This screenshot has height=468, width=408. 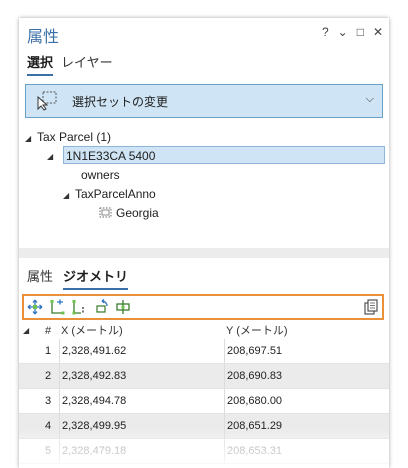 What do you see at coordinates (305, 451) in the screenshot?
I see `cell-y: 208,653.31` at bounding box center [305, 451].